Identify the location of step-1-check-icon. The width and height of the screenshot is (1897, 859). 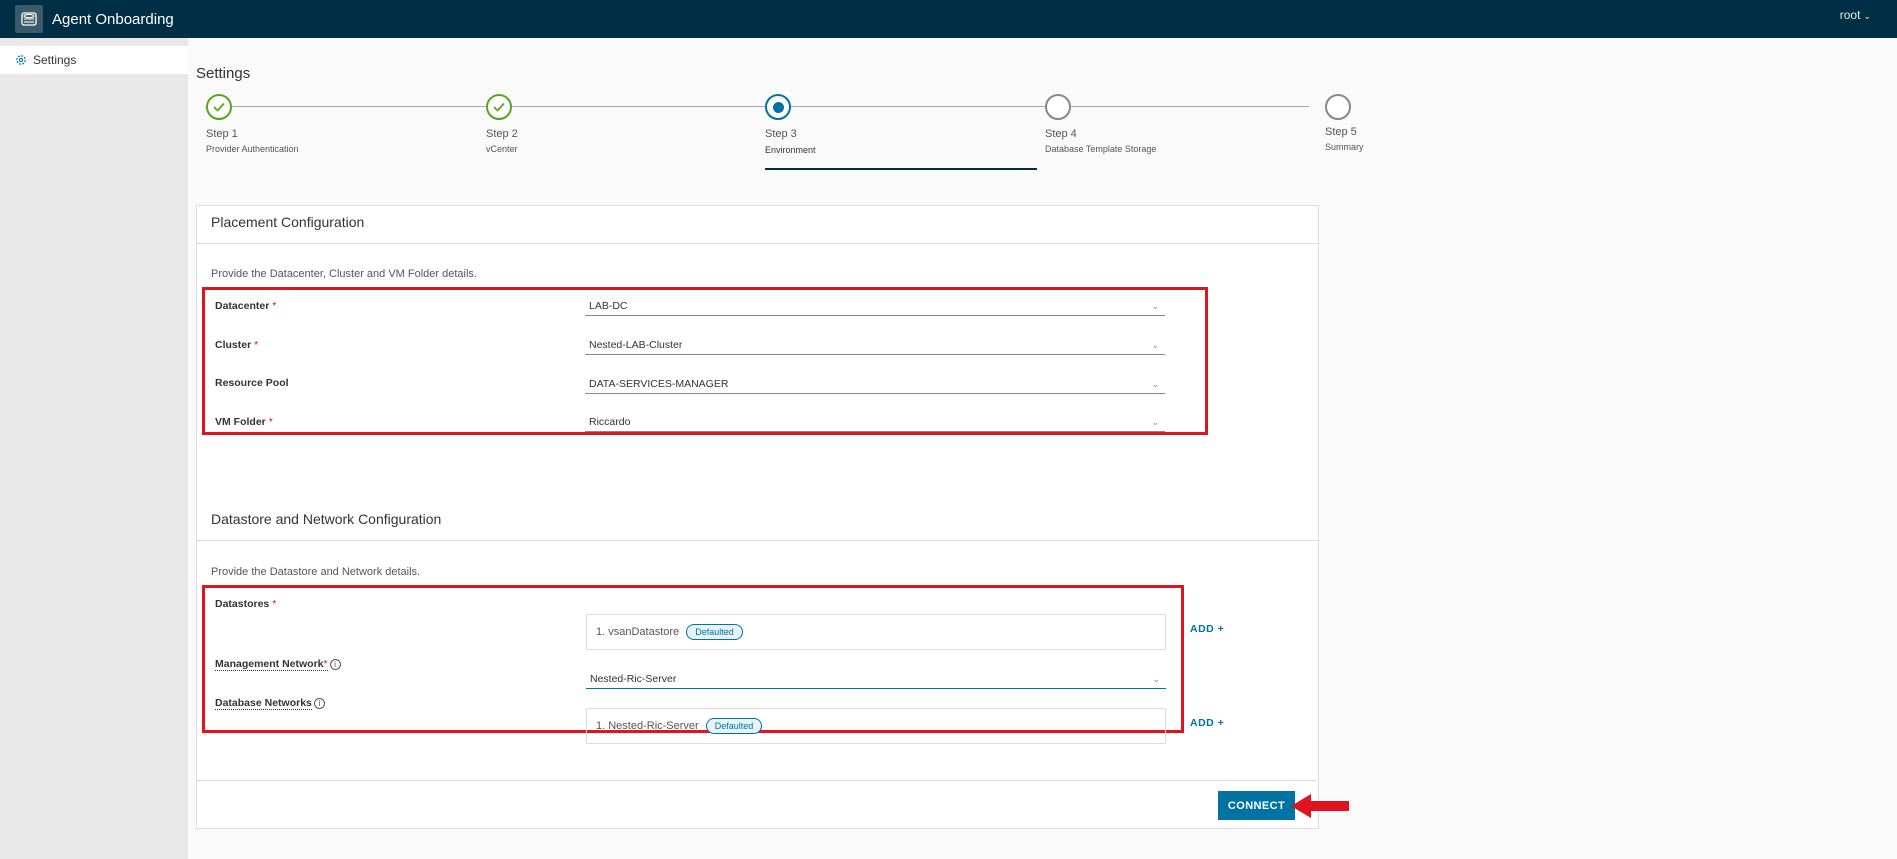
(219, 107).